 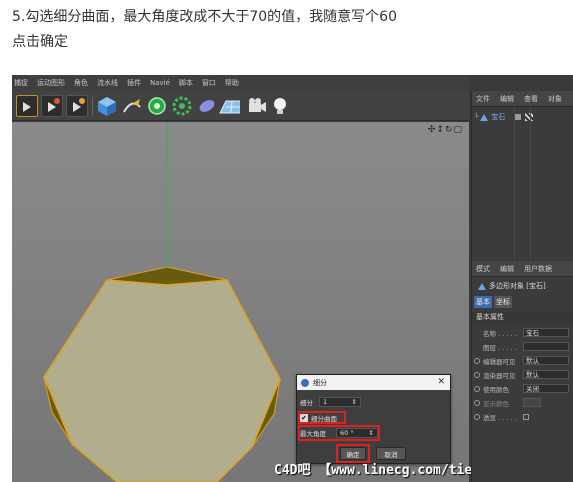 What do you see at coordinates (160, 83) in the screenshot?
I see `menu-item-navie: Navié` at bounding box center [160, 83].